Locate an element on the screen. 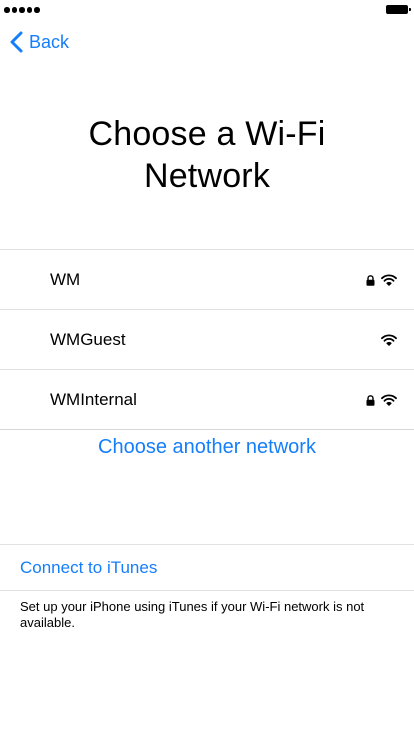 The height and width of the screenshot is (736, 414). page-title-line-1: Choose a Wi-Fi is located at coordinates (207, 134).